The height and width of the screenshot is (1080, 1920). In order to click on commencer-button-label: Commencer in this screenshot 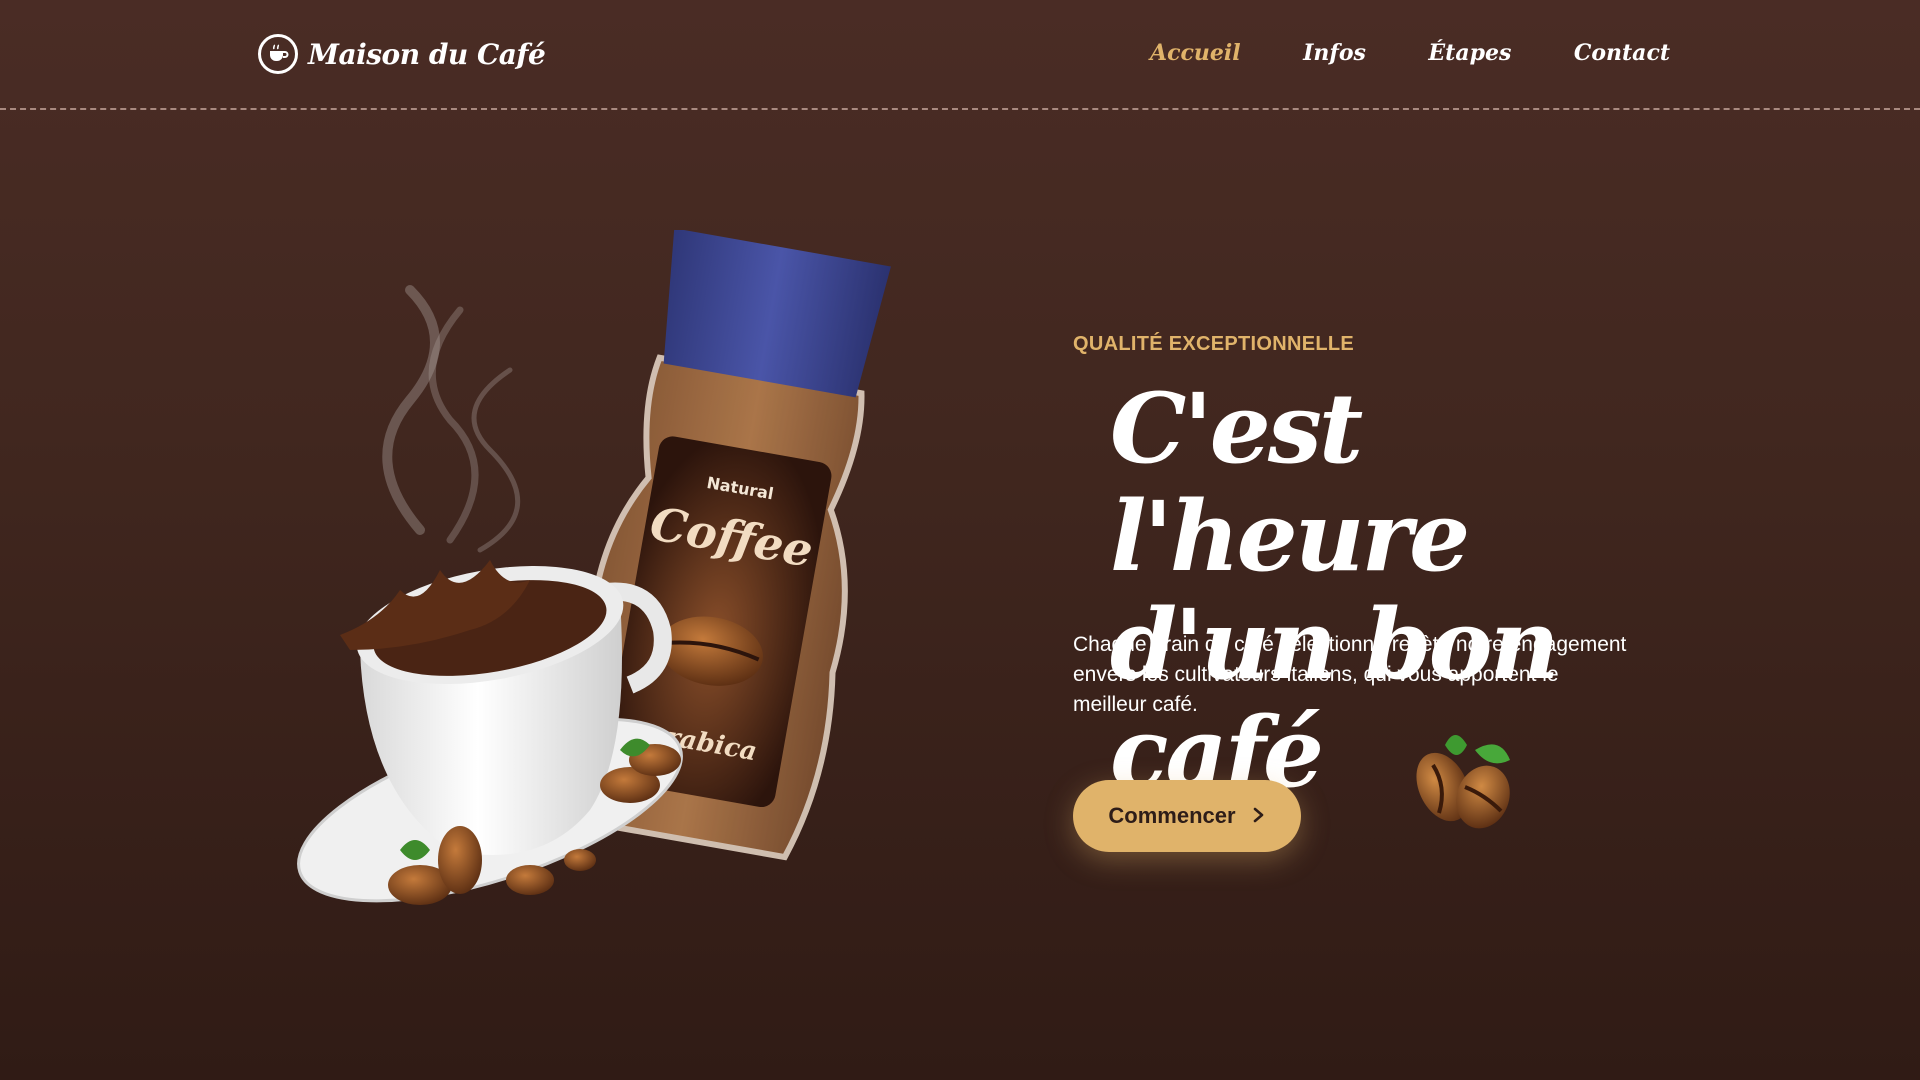, I will do `click(1172, 815)`.